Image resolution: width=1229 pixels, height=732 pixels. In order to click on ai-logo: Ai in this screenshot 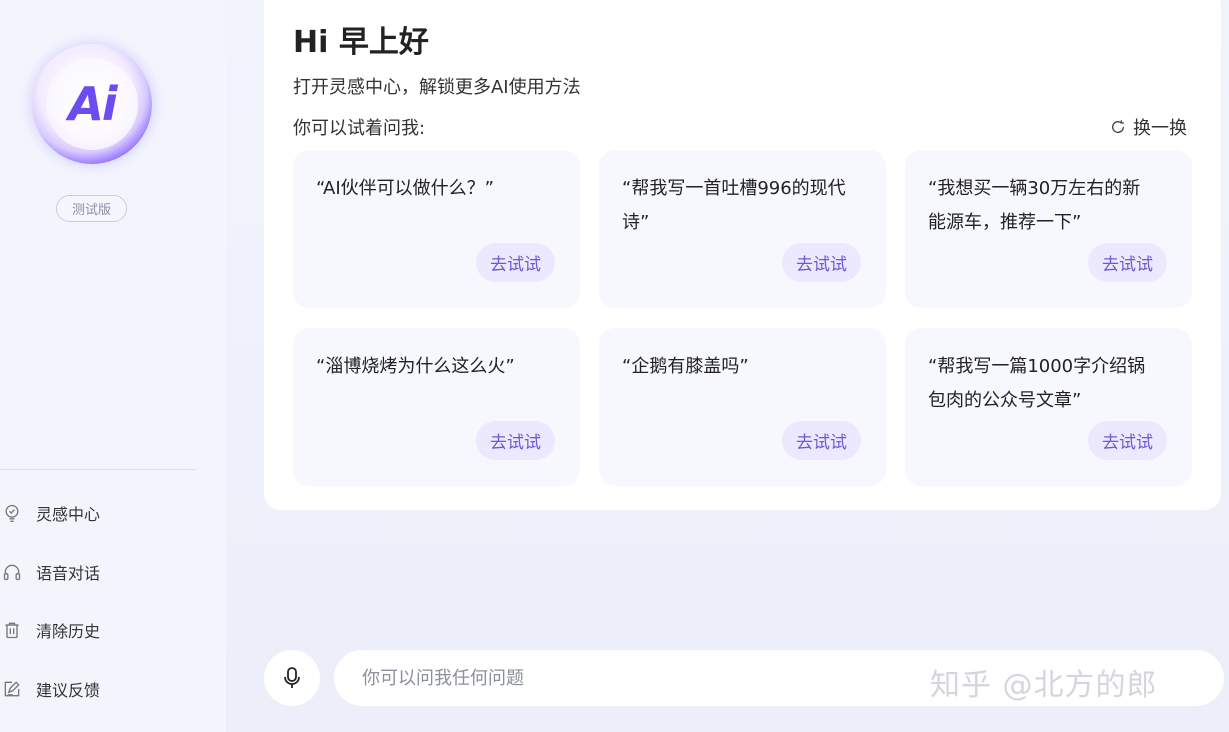, I will do `click(92, 104)`.